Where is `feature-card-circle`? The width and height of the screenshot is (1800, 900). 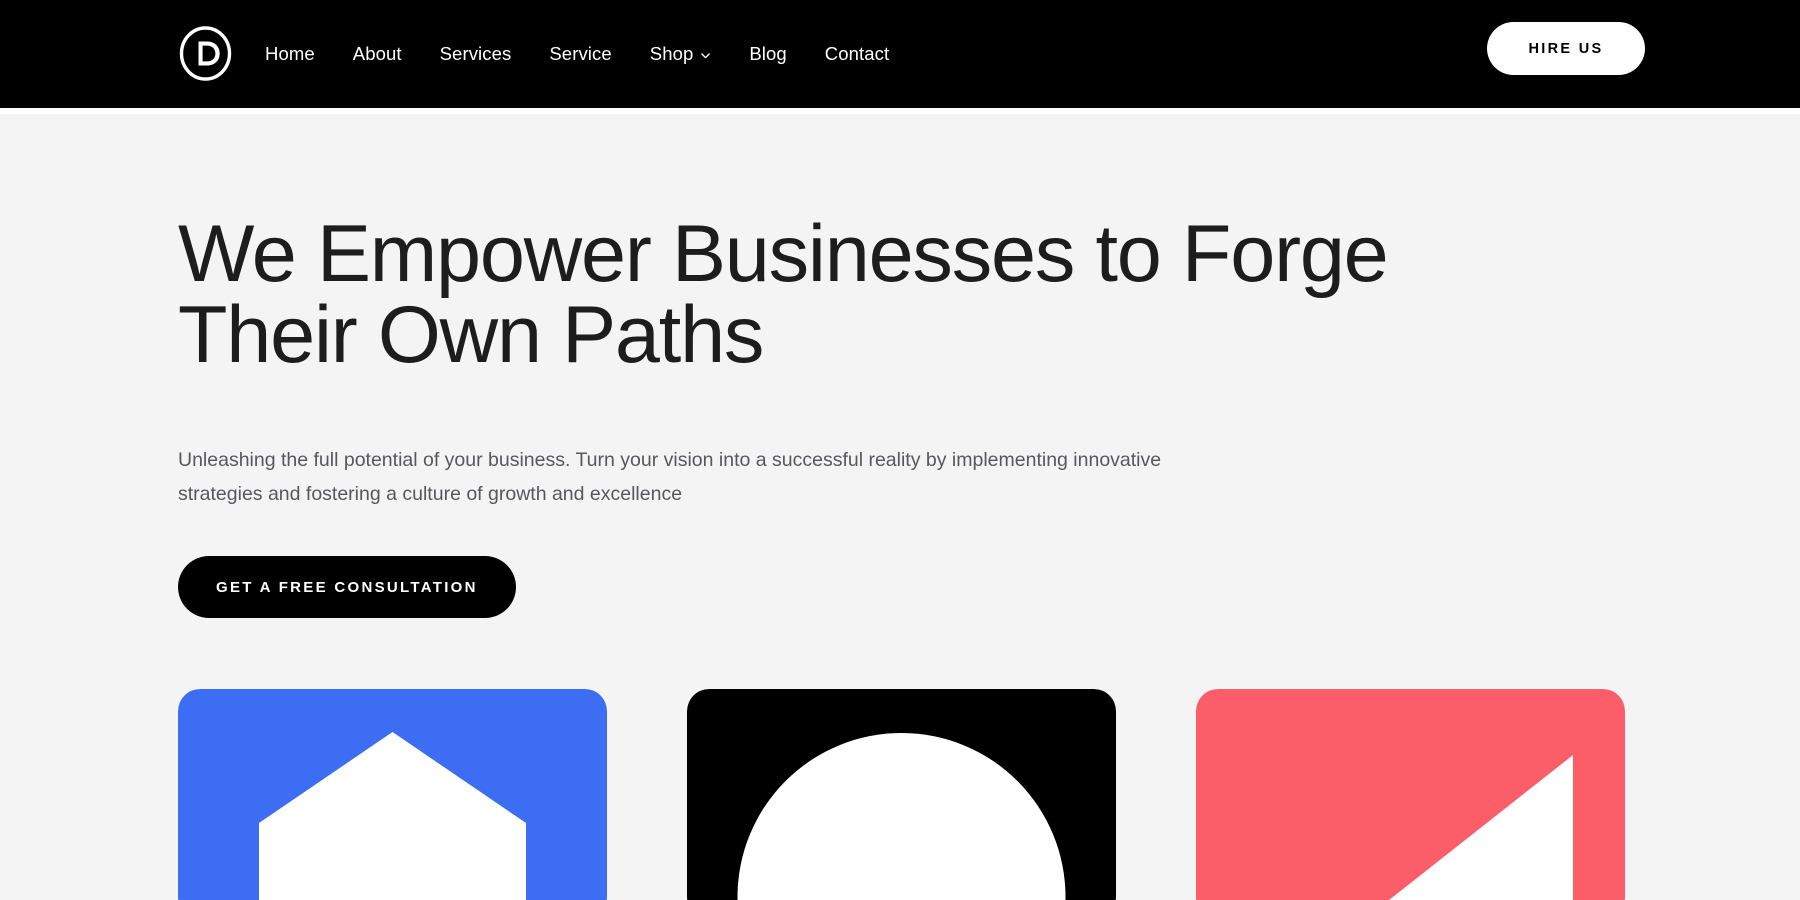 feature-card-circle is located at coordinates (901, 794).